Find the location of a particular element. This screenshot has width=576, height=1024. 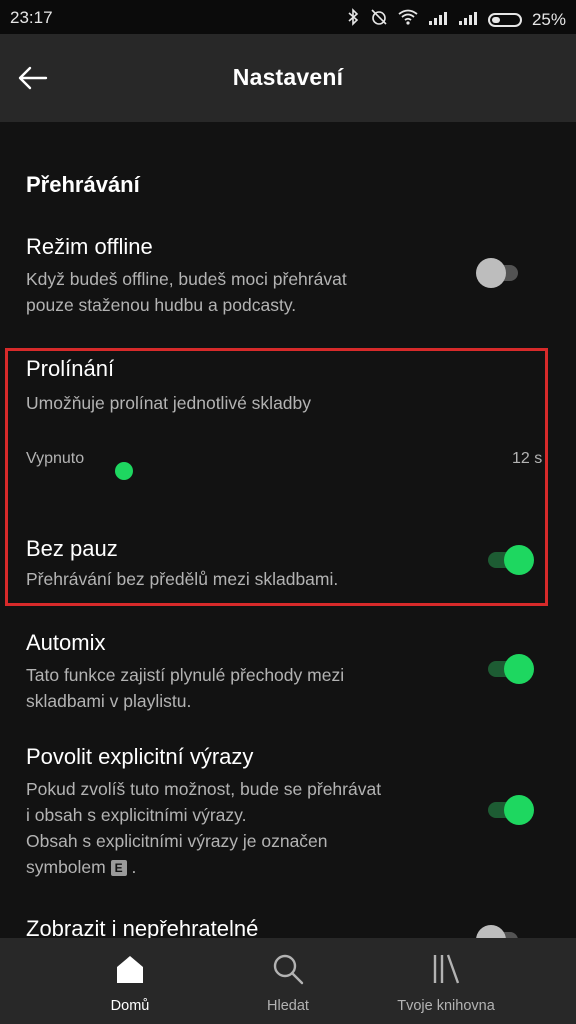

description-line: Když budeš offline, budeš moci přehrávat is located at coordinates (186, 279).